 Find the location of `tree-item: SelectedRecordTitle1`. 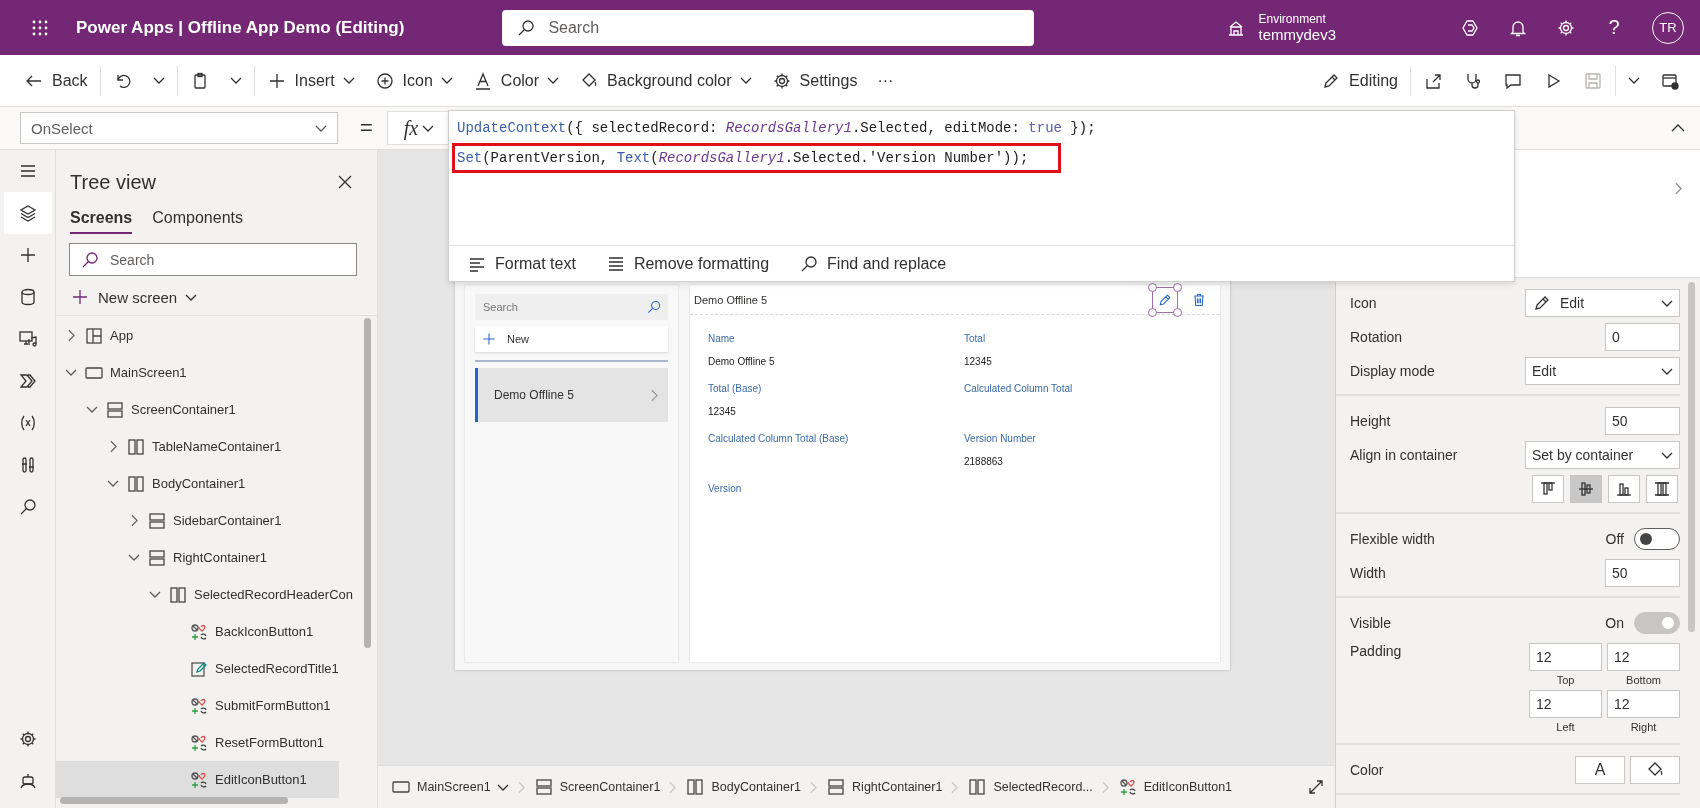

tree-item: SelectedRecordTitle1 is located at coordinates (197, 668).